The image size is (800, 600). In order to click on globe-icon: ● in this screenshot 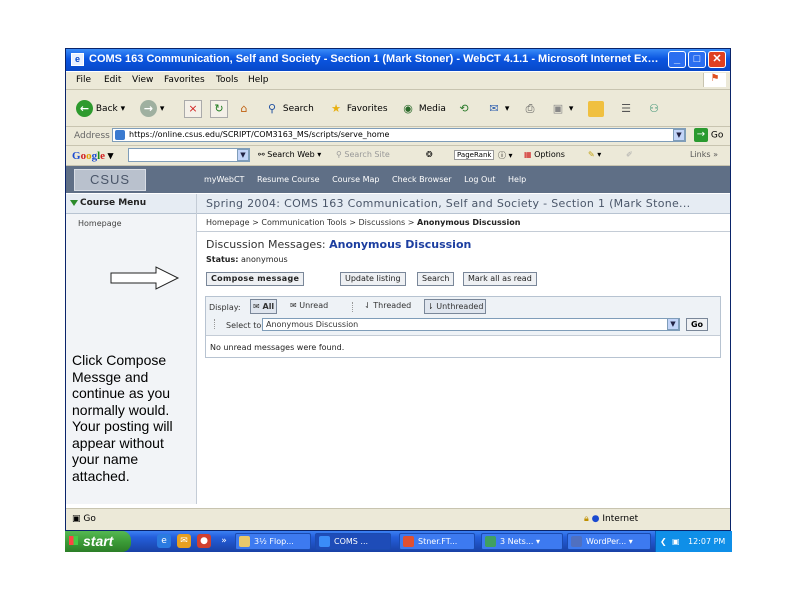, I will do `click(595, 519)`.